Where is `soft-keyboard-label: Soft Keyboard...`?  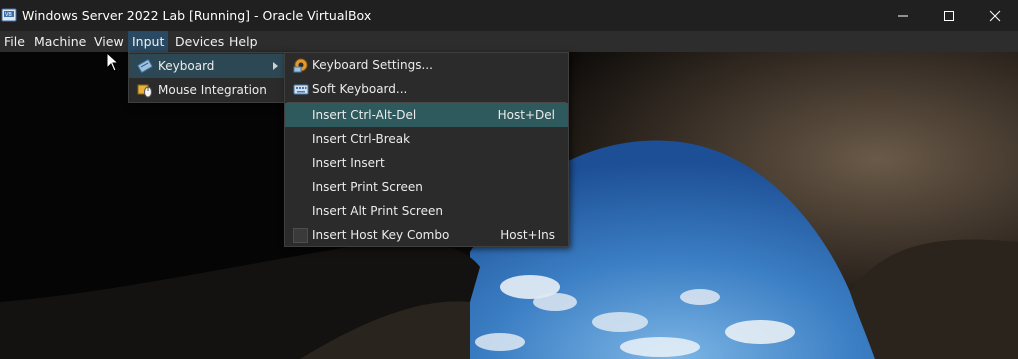
soft-keyboard-label: Soft Keyboard... is located at coordinates (360, 89).